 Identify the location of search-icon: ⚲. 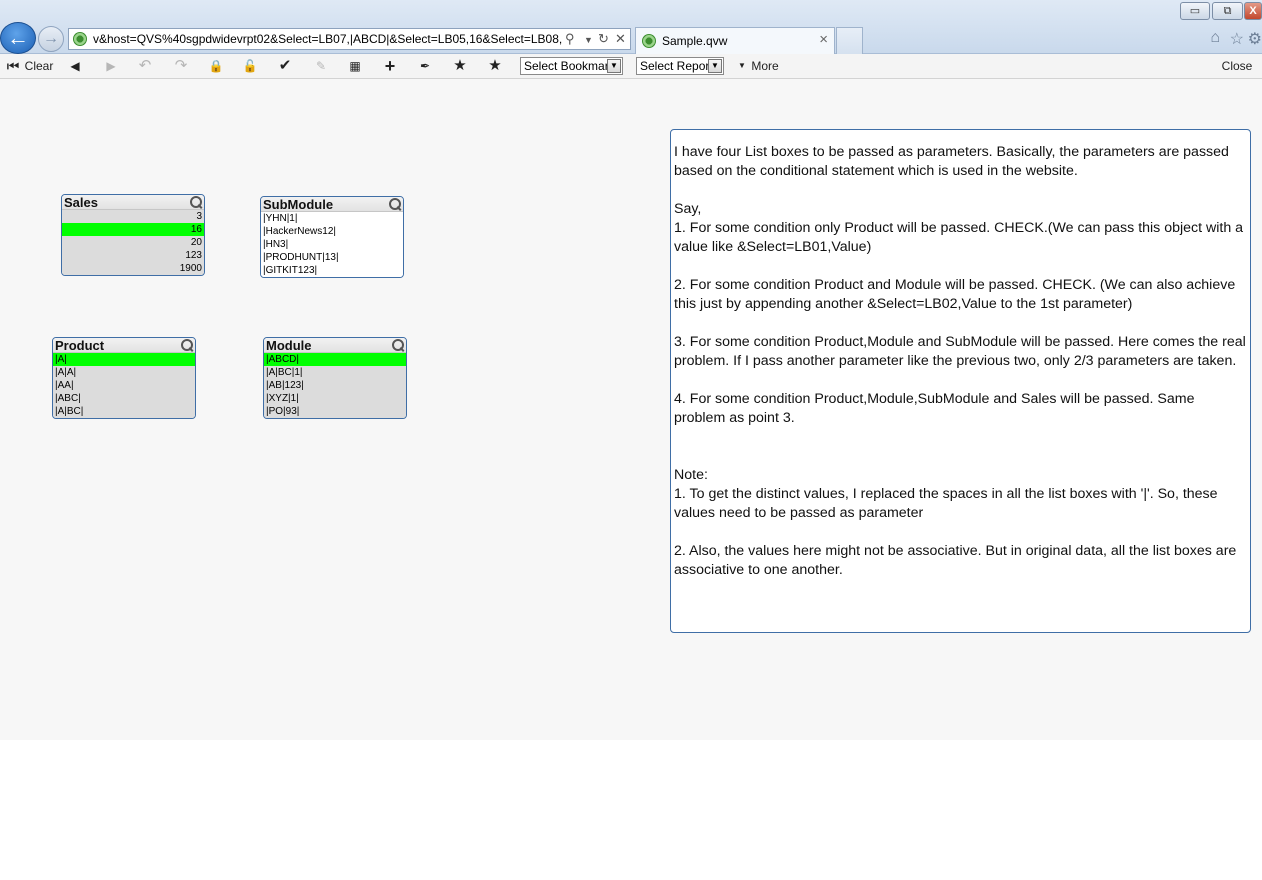
(570, 39).